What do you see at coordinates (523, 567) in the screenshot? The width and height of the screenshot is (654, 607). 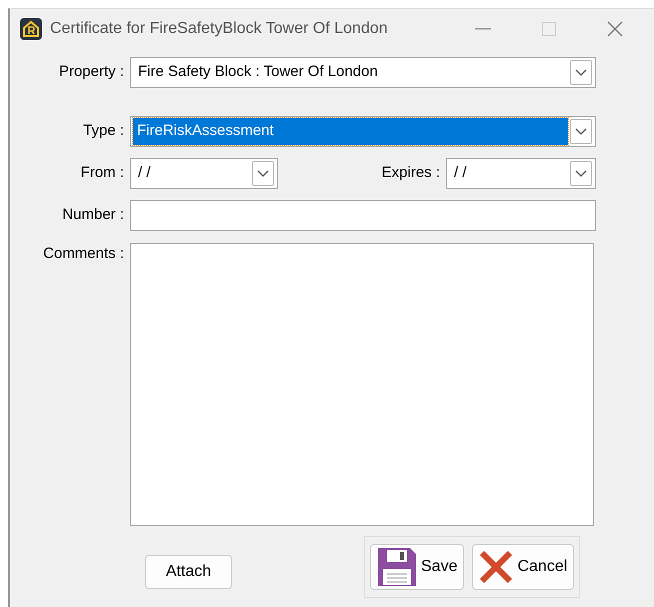 I see `cancel-button: Cancel` at bounding box center [523, 567].